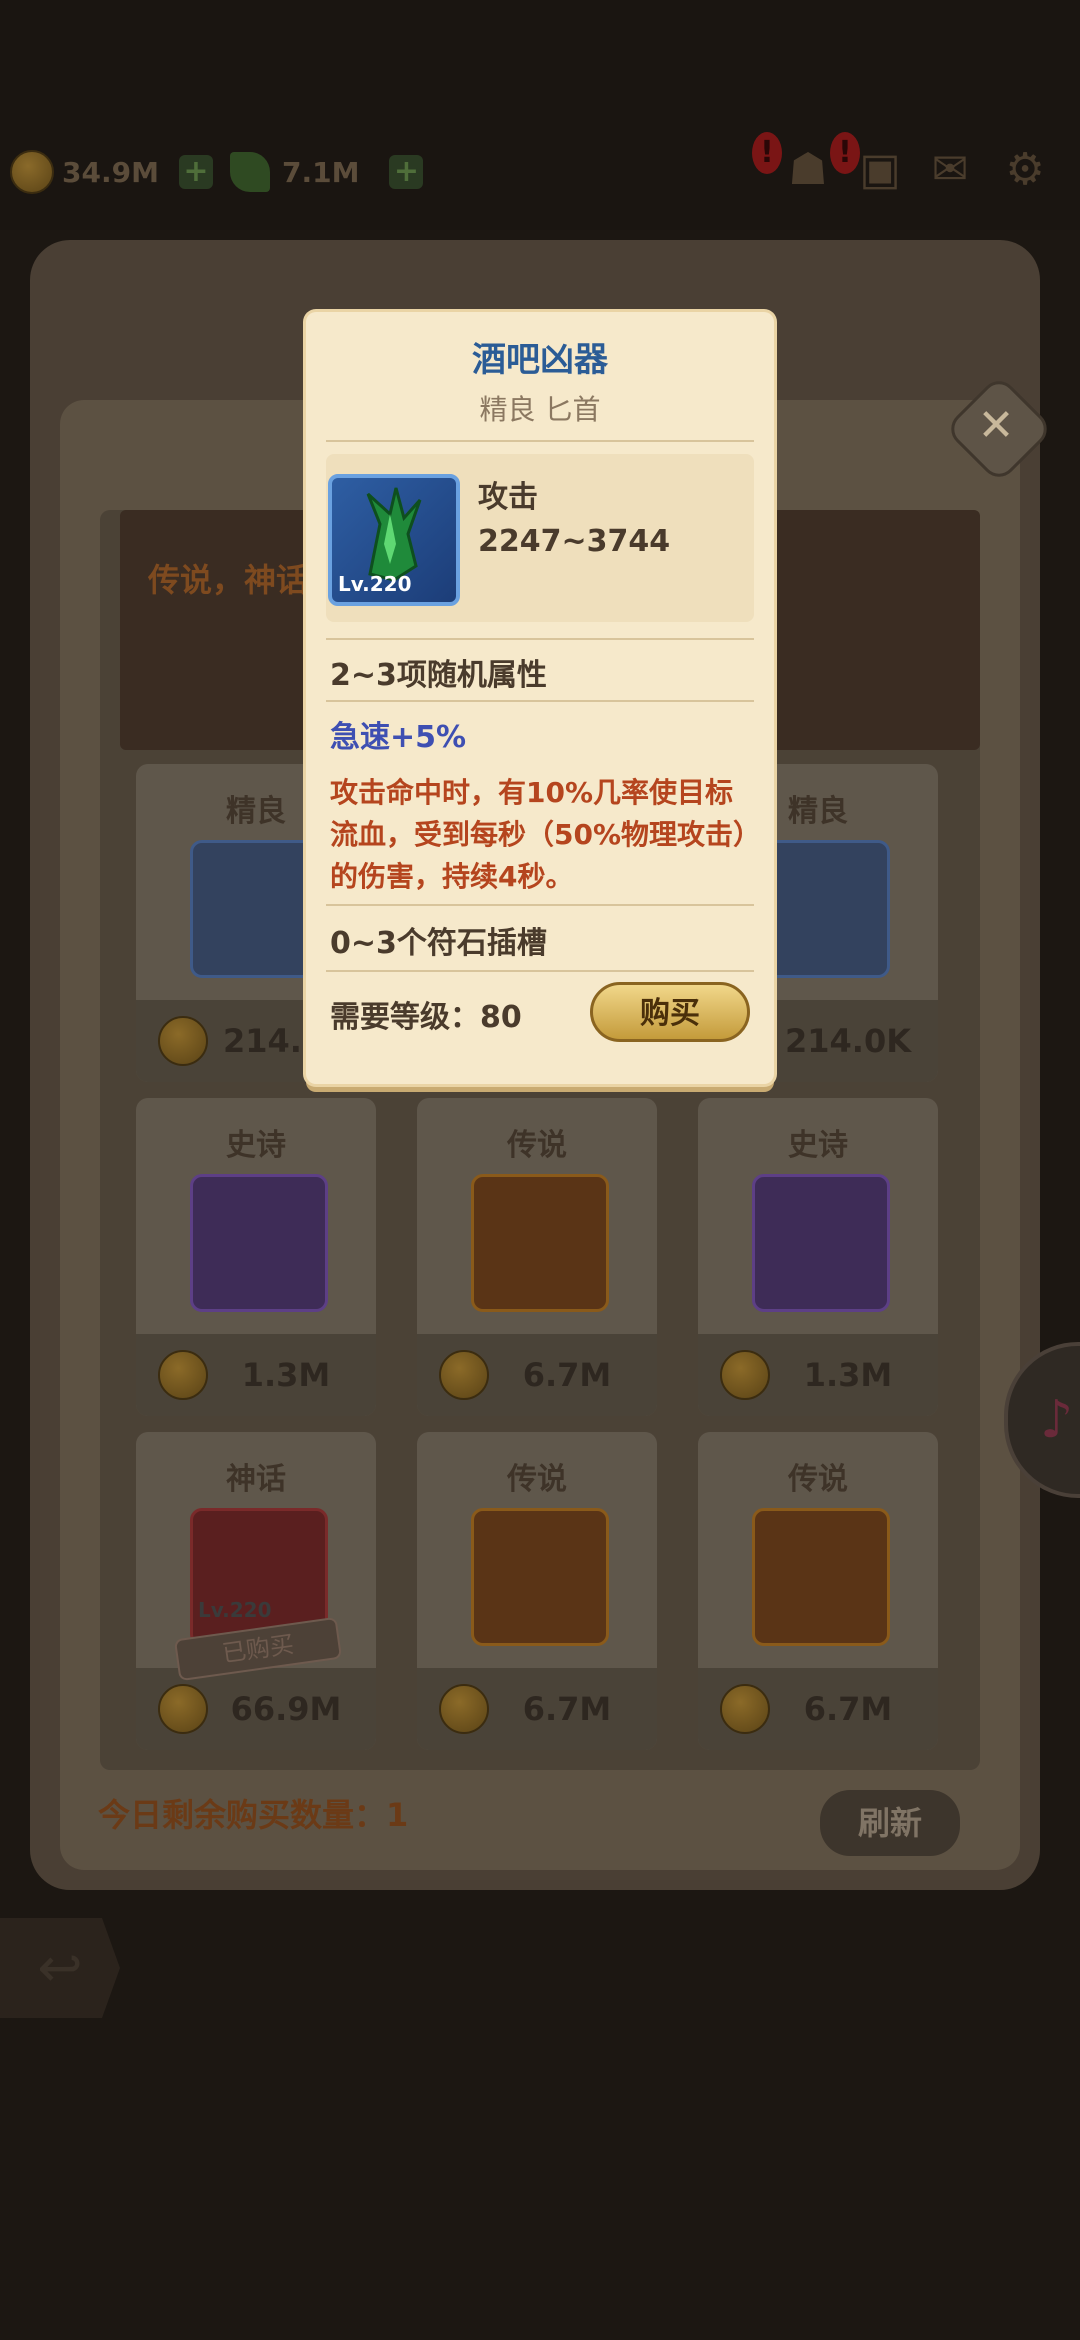  Describe the element at coordinates (253, 1815) in the screenshot. I see `remaining-purchases: 今日剩余购买数量：1` at that location.